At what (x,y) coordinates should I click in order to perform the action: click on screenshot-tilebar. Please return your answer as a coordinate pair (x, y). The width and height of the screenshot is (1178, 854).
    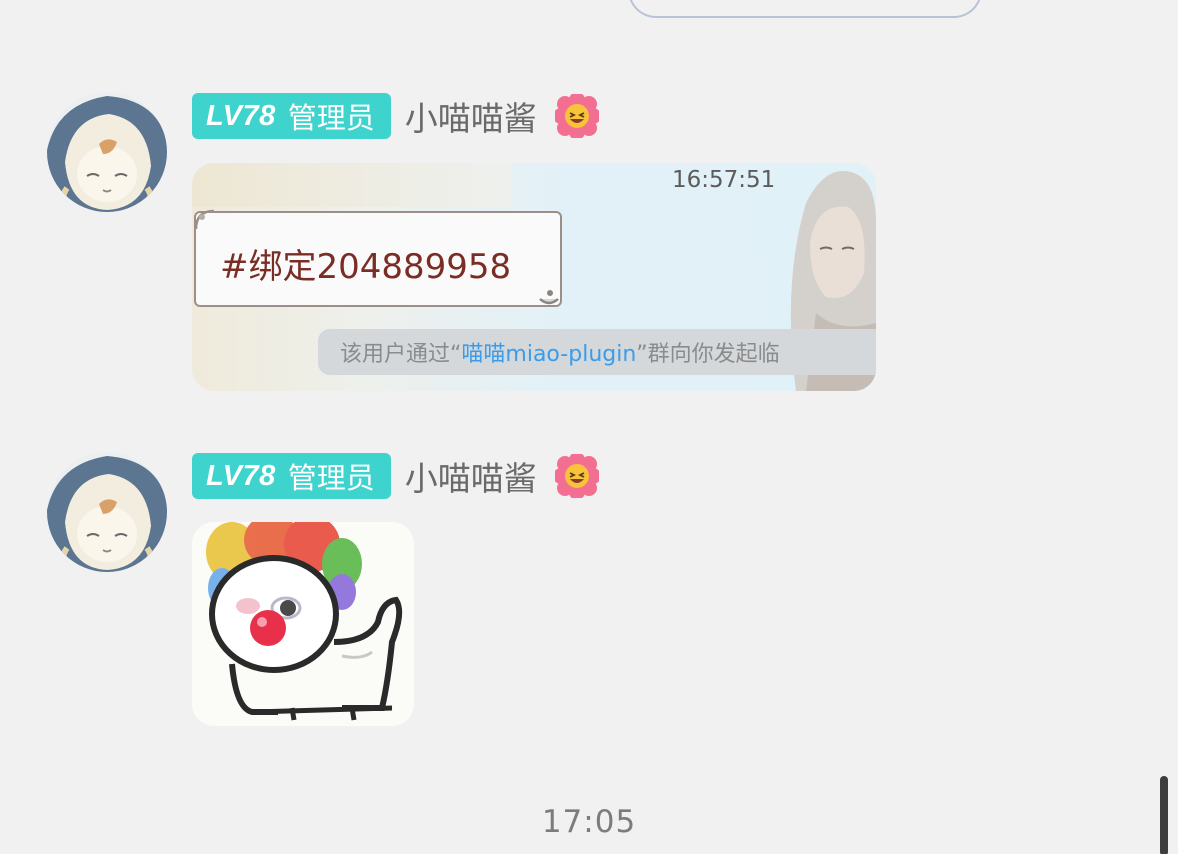
    Looking at the image, I should click on (352, 185).